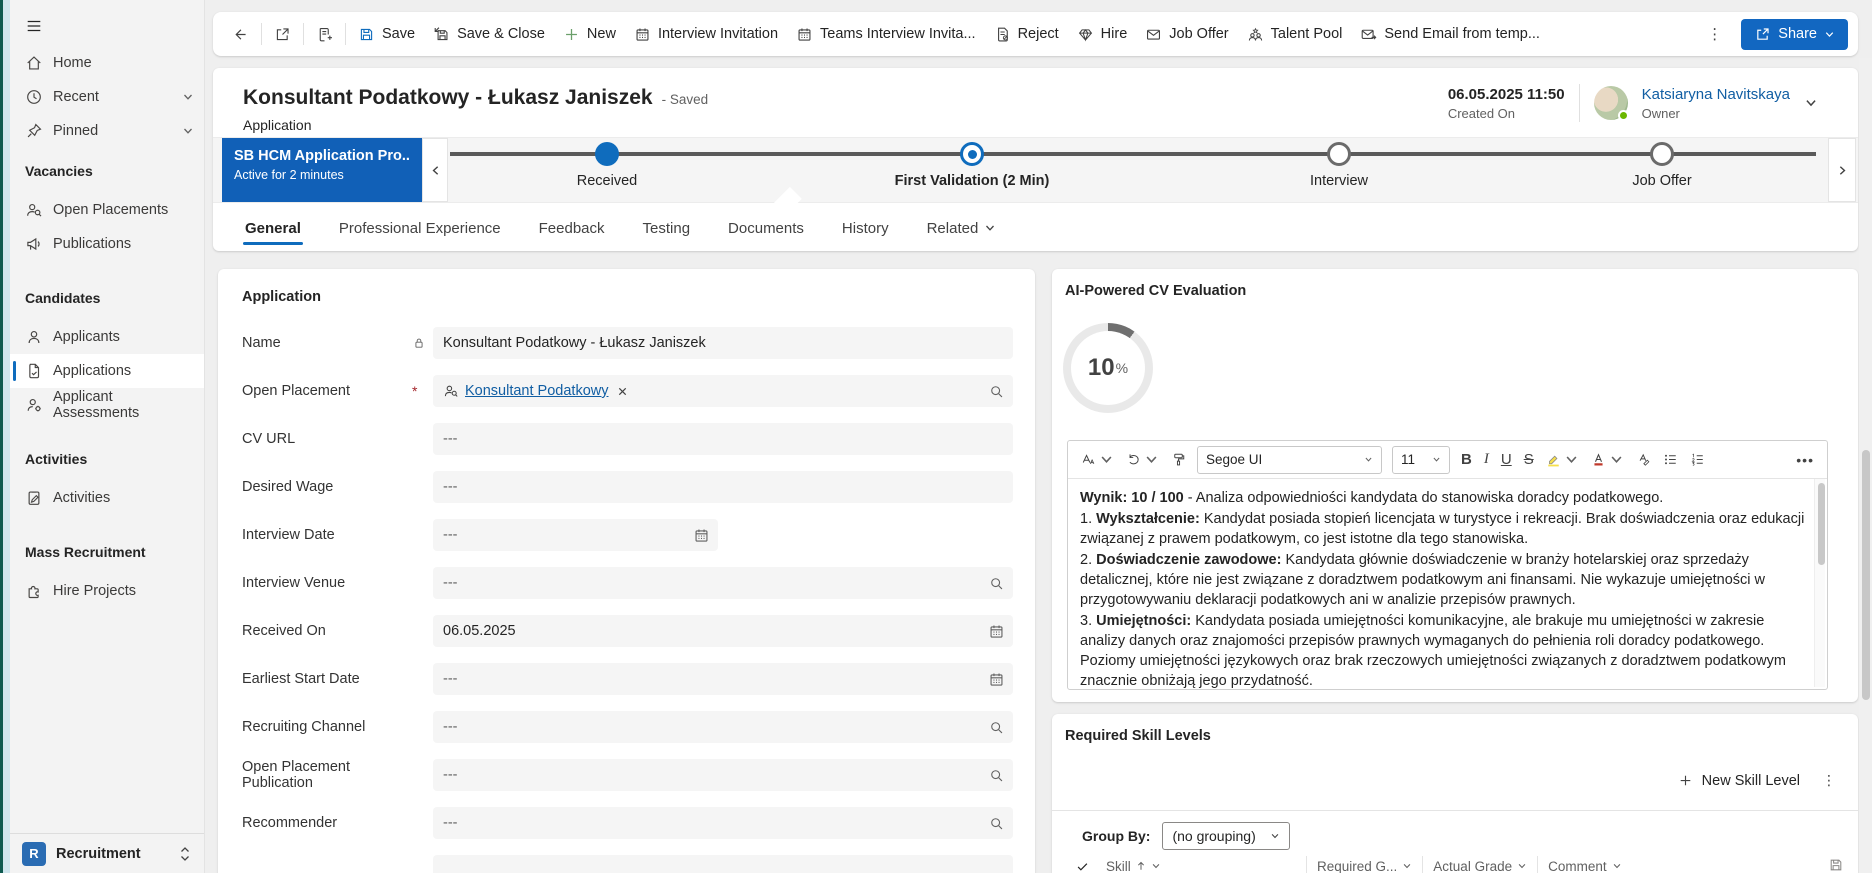 The image size is (1872, 873). I want to click on stage-first-validation: First Validation (2 Min), so click(972, 165).